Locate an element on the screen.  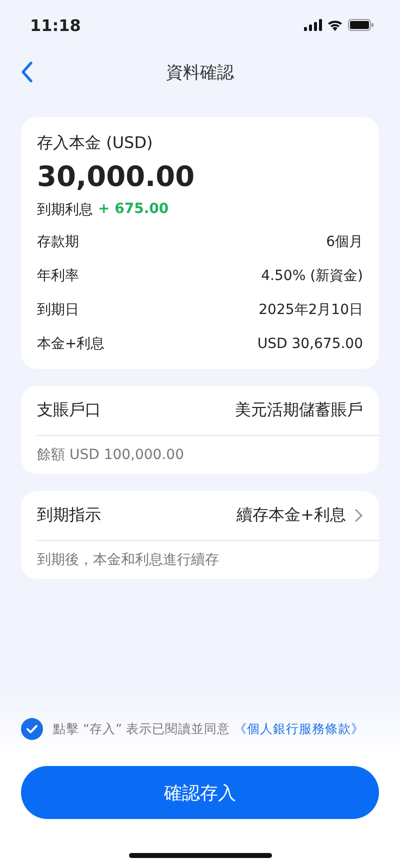
confirm-button: 確認存入 is located at coordinates (200, 792).